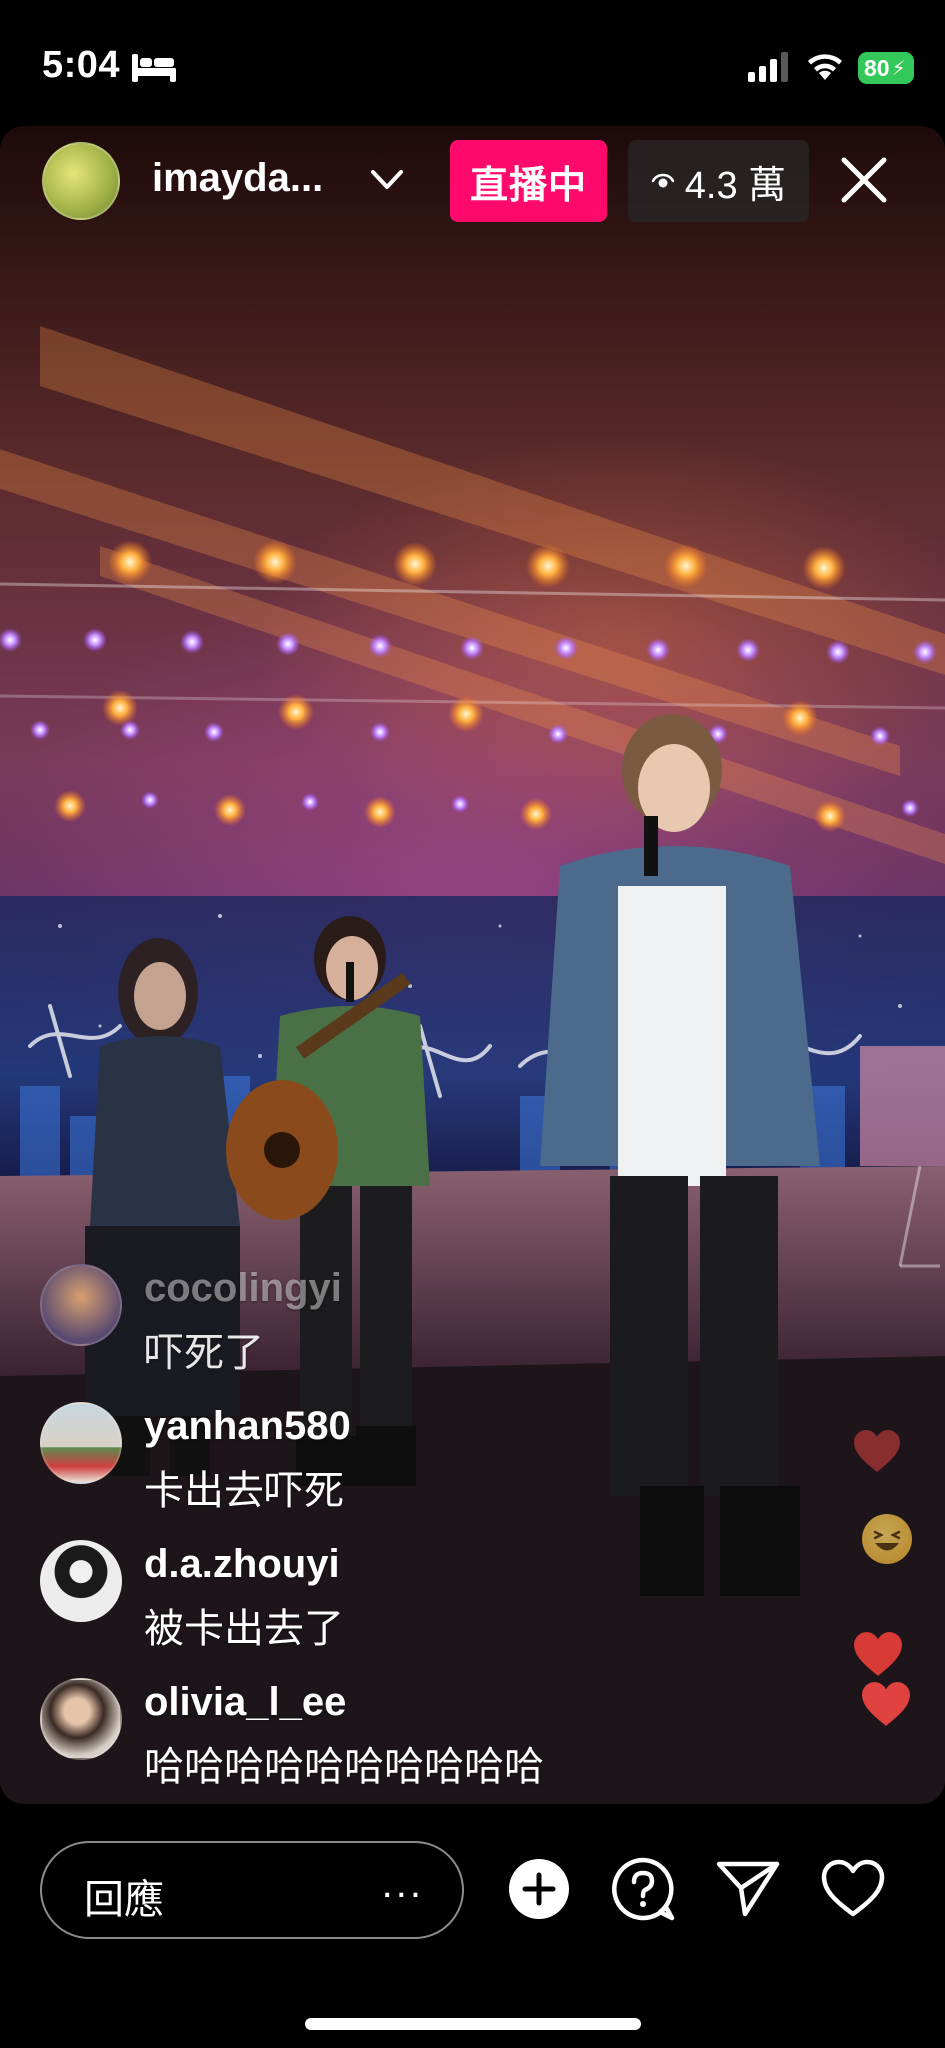 The image size is (945, 2048). Describe the element at coordinates (154, 68) in the screenshot. I see `bed-icon` at that location.